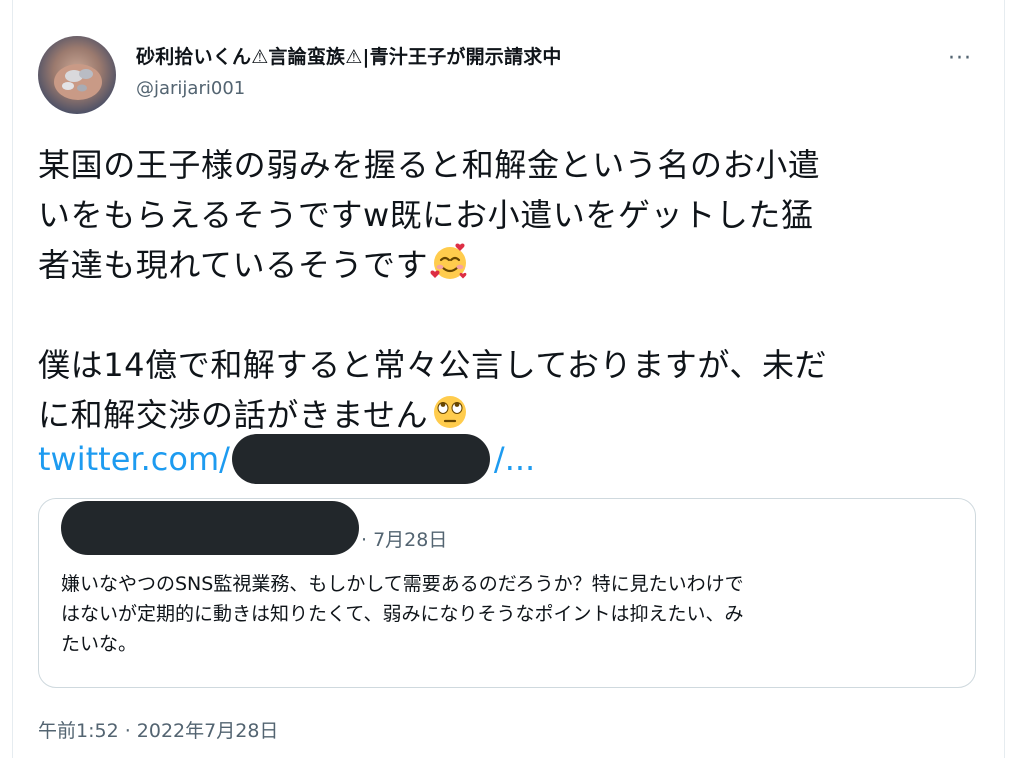 Image resolution: width=1024 pixels, height=758 pixels. What do you see at coordinates (402, 584) in the screenshot?
I see `quoted-tweet-line: 嫌いなやつのSNS監視業務、もしかして需要あるのだろうか？特に見たいわけで` at bounding box center [402, 584].